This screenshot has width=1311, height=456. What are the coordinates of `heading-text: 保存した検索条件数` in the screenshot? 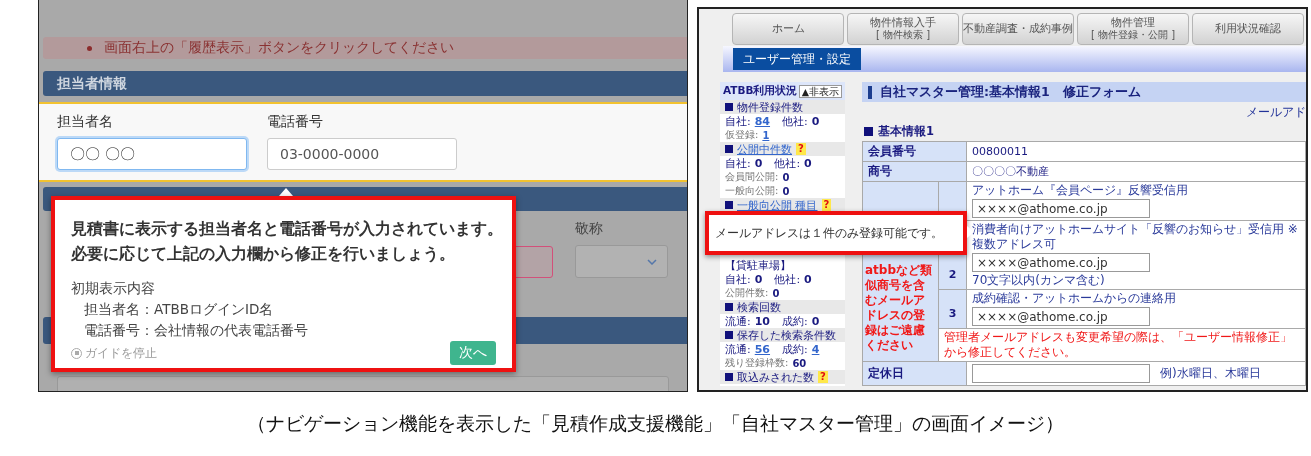 It's located at (786, 335).